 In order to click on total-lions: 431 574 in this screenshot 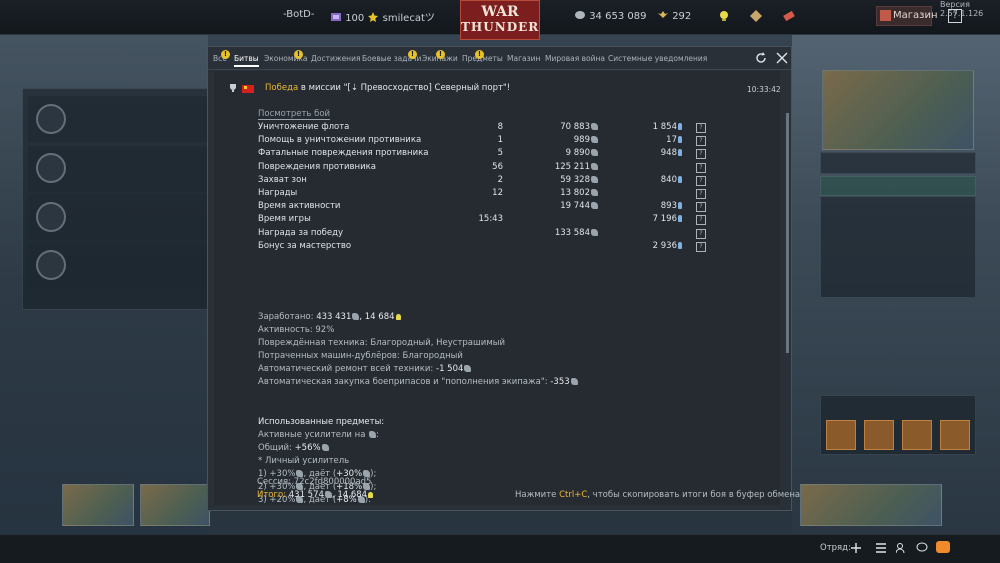, I will do `click(306, 495)`.